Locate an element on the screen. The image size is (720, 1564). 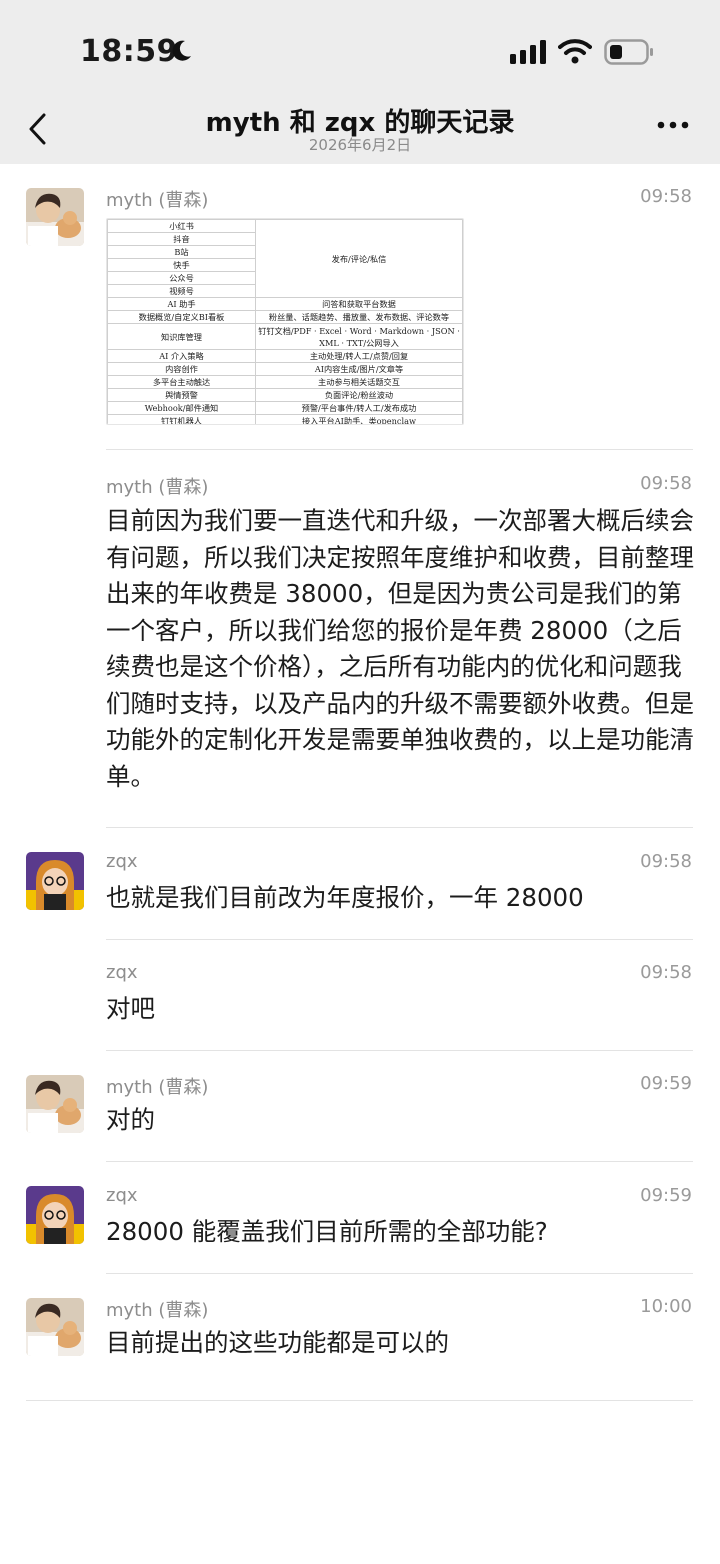
message-time: 10:00 is located at coordinates (666, 1306).